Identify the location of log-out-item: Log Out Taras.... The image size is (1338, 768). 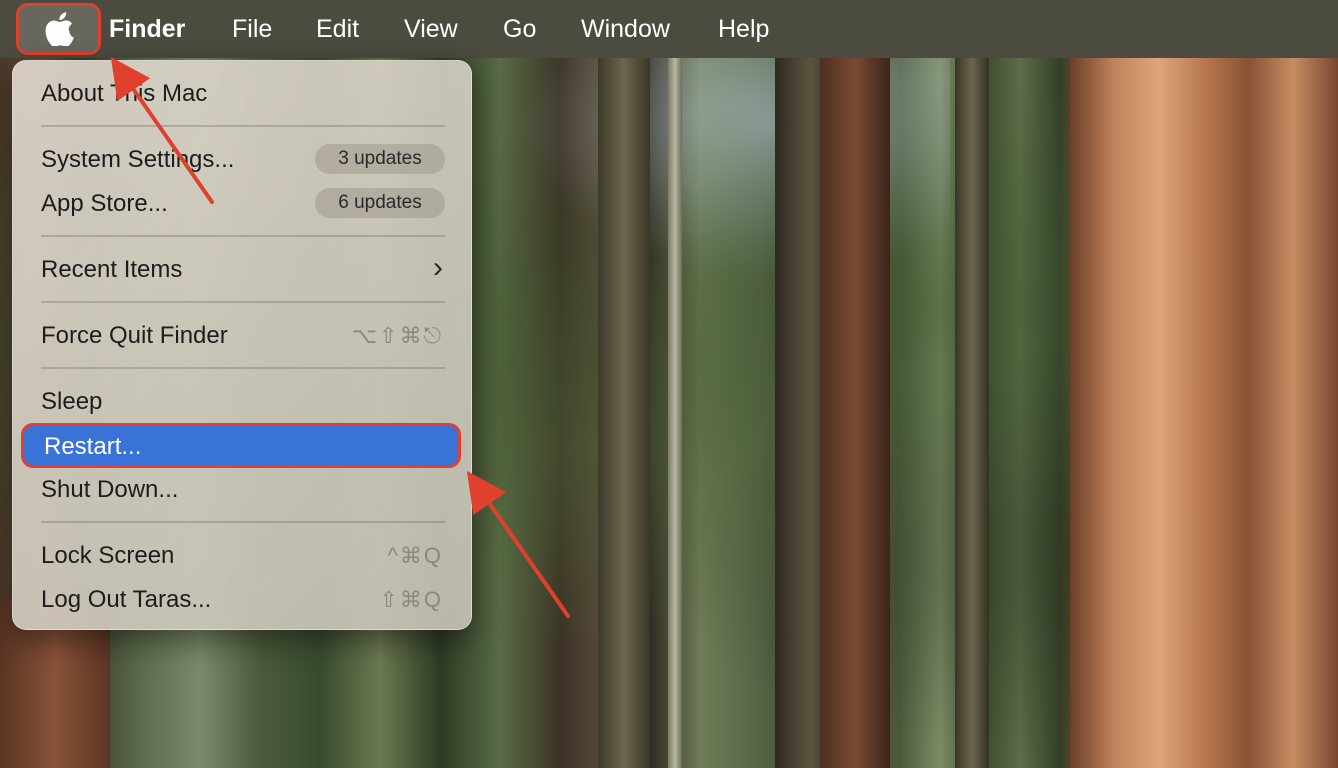
(126, 600).